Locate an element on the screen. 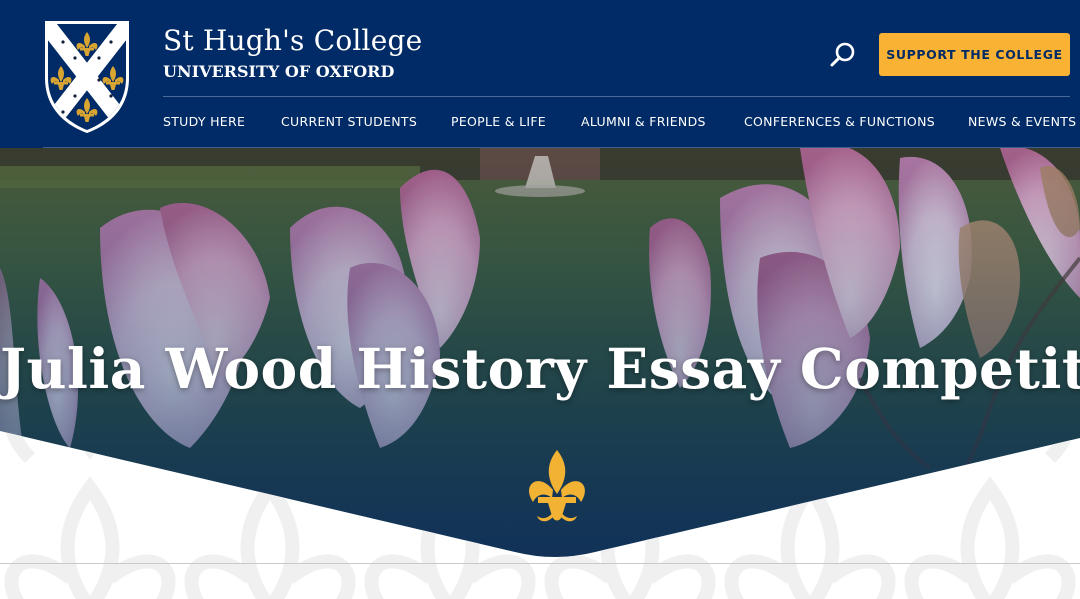  page-title: Julia Wood History Essay Competition is located at coordinates (540, 368).